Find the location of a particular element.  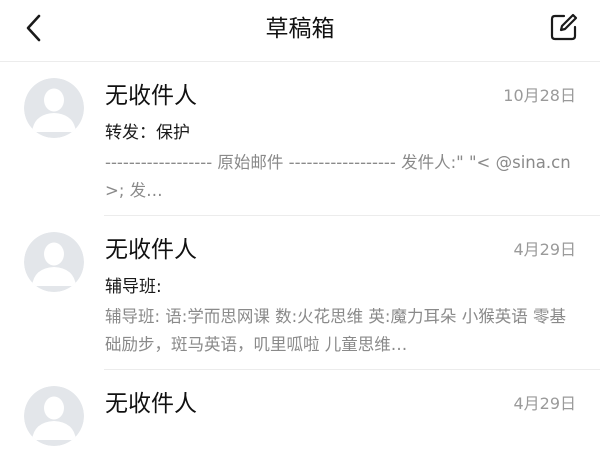

page-title: 草稿箱 is located at coordinates (300, 29).